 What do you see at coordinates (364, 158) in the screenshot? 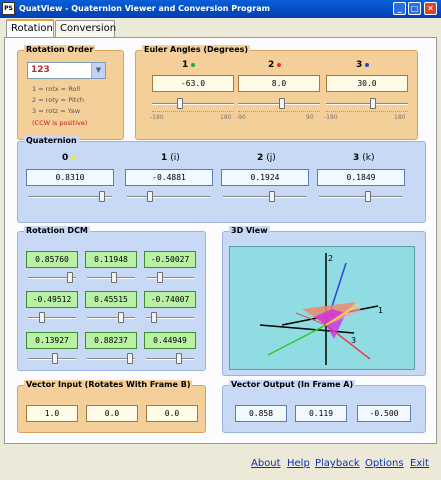
I see `quaternion-label-3: 3 (k)` at bounding box center [364, 158].